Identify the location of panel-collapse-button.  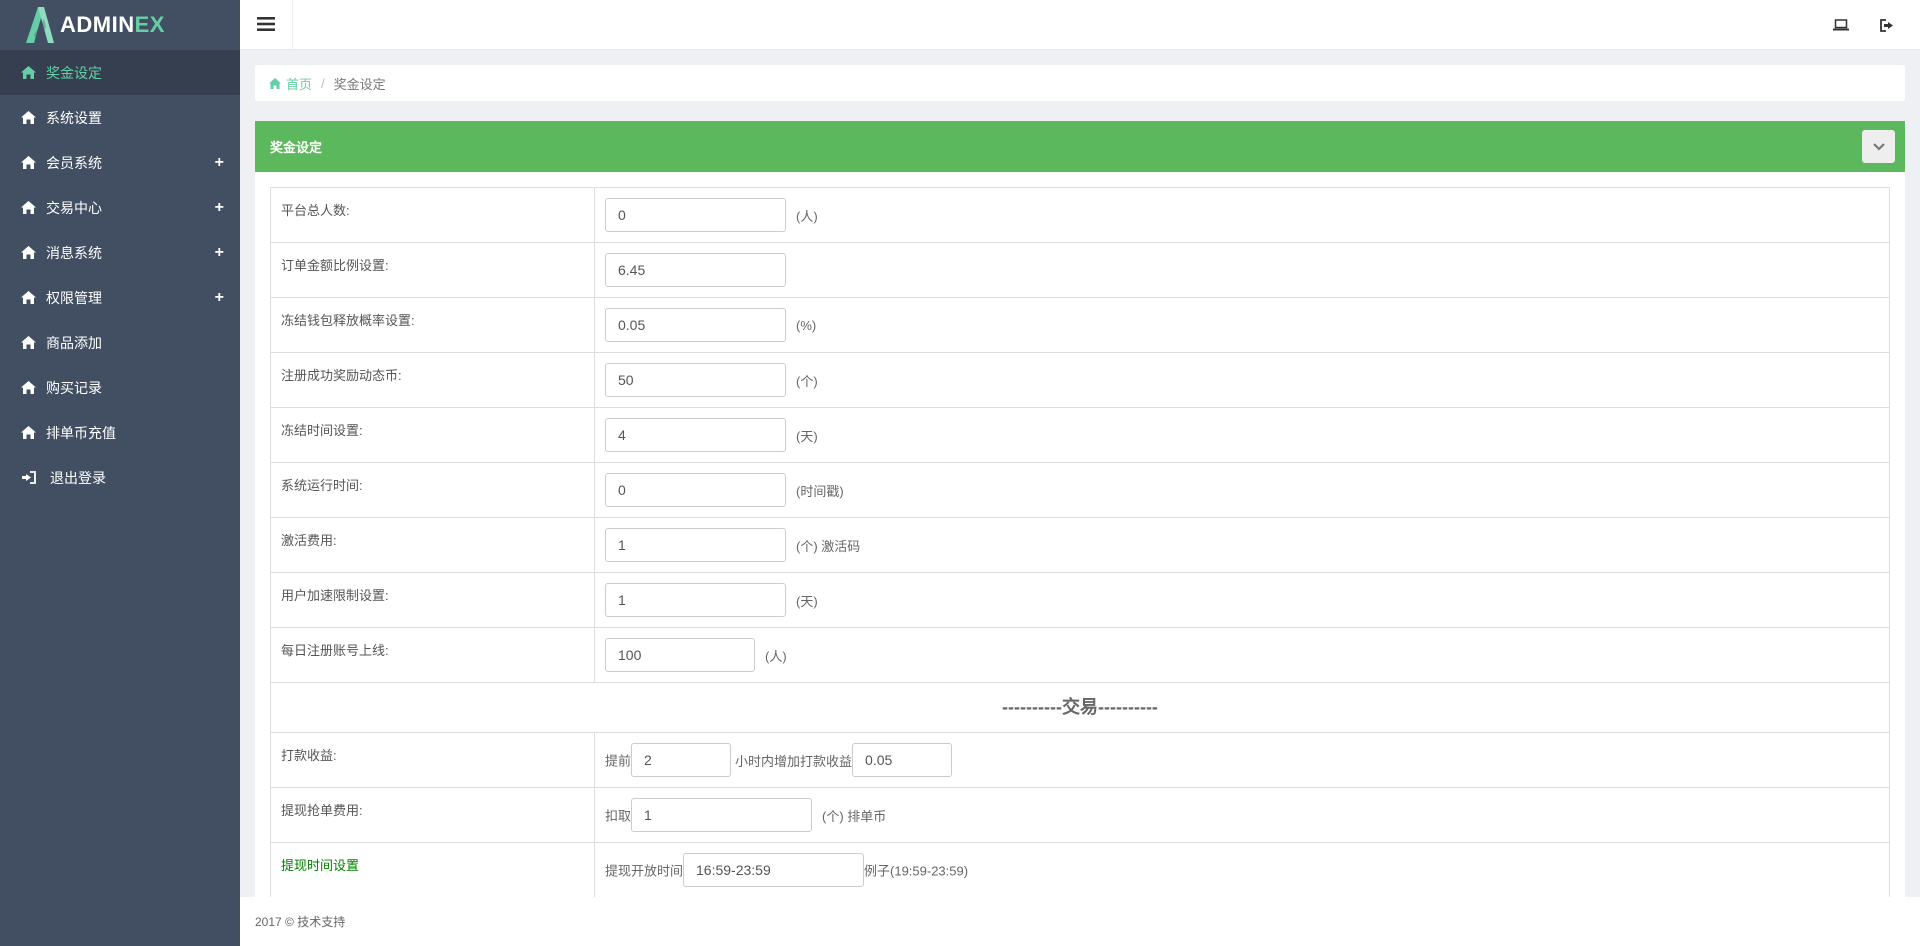
(1878, 146).